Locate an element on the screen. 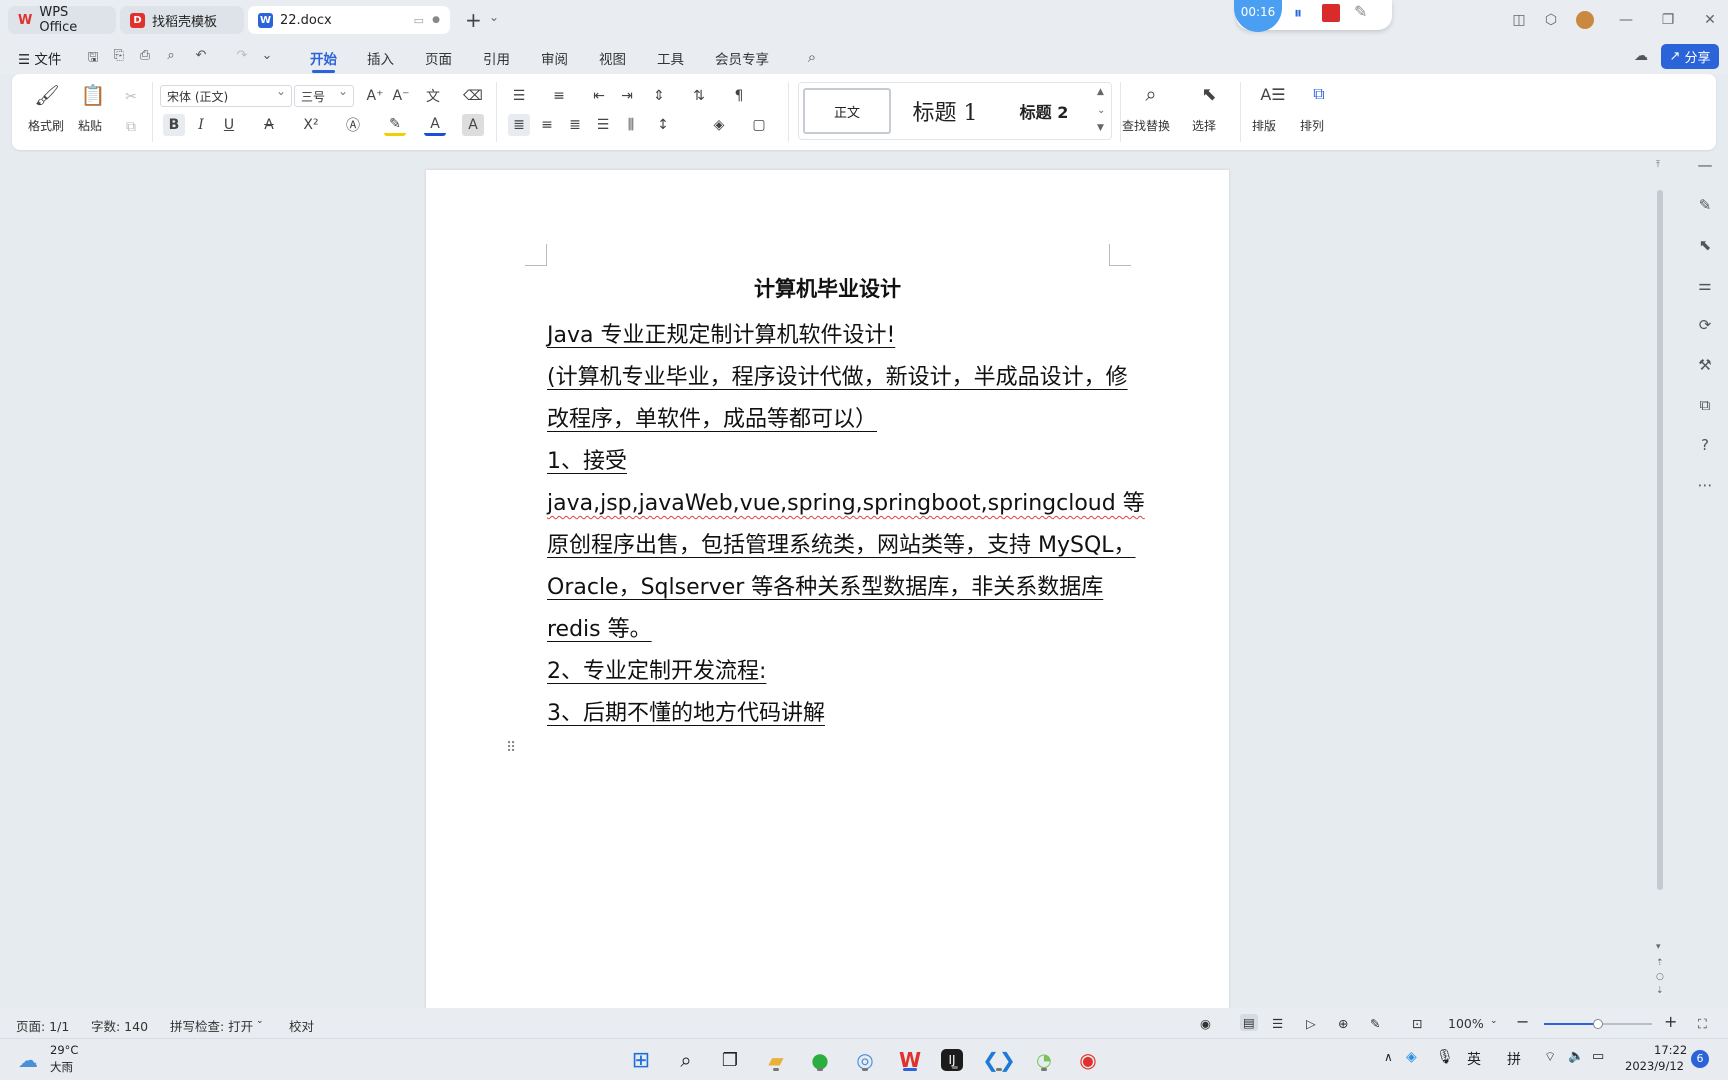 The width and height of the screenshot is (1728, 1080). zoom-level: 100% is located at coordinates (1466, 1023).